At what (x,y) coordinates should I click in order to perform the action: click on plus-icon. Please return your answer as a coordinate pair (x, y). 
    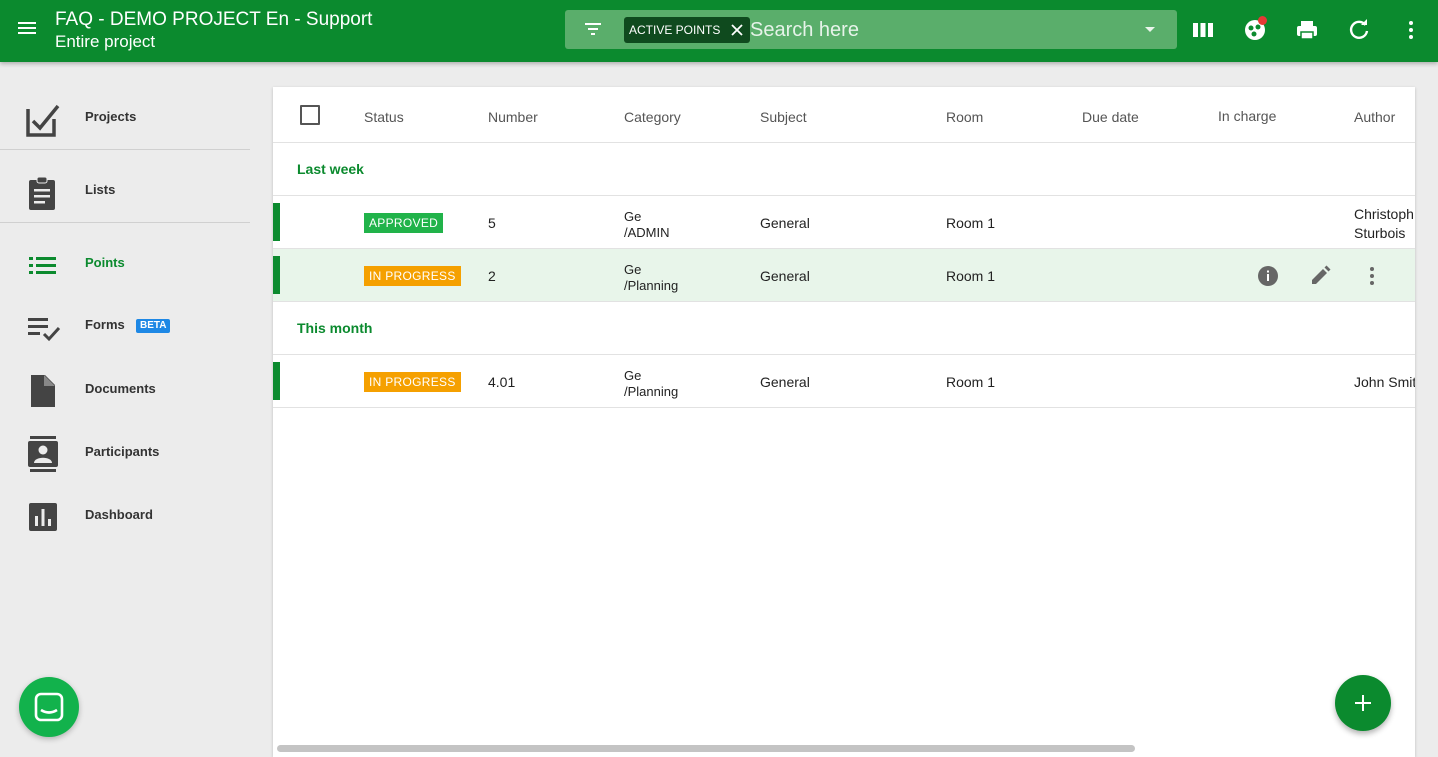
    Looking at the image, I should click on (1363, 703).